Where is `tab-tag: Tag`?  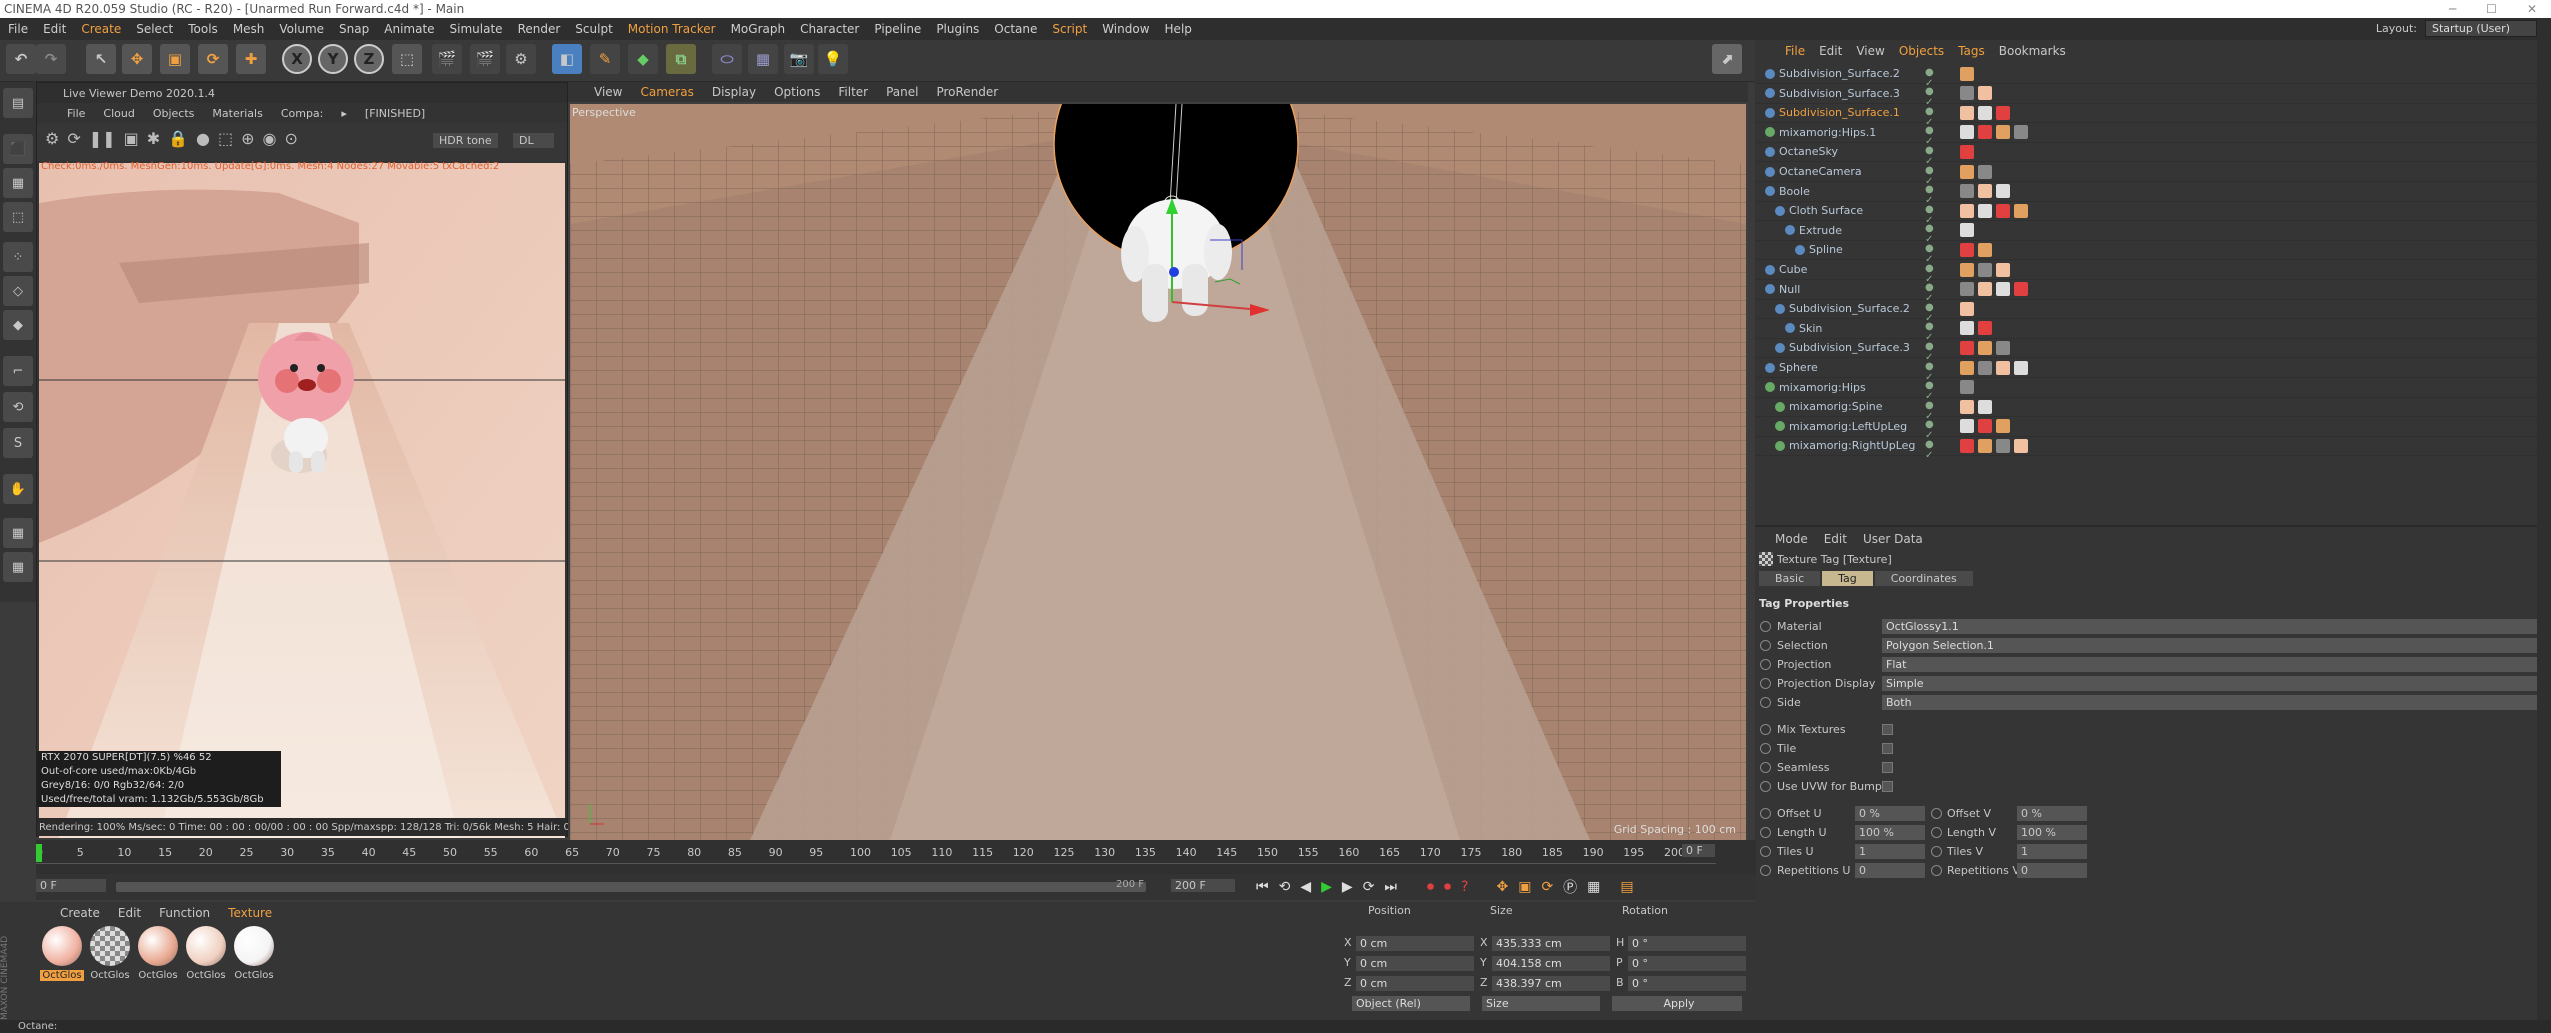
tab-tag: Tag is located at coordinates (1847, 578).